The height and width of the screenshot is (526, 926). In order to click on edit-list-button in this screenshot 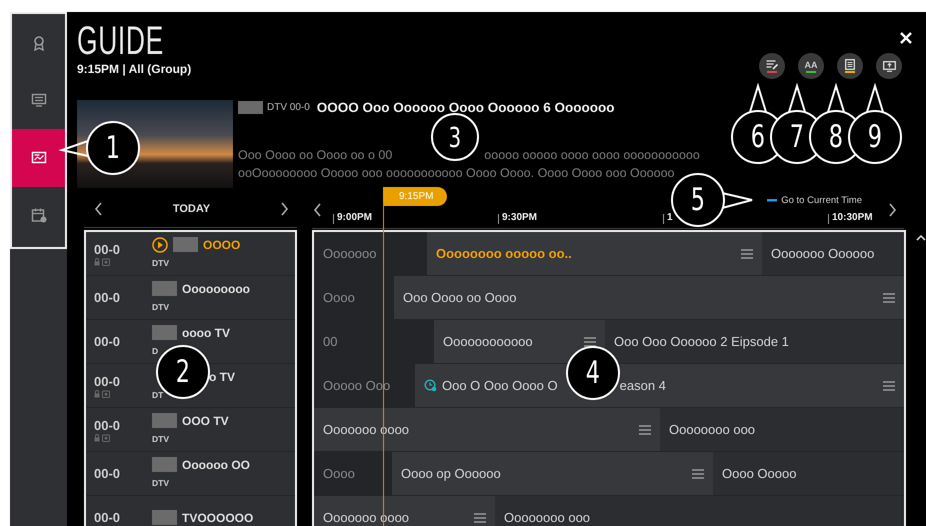, I will do `click(772, 66)`.